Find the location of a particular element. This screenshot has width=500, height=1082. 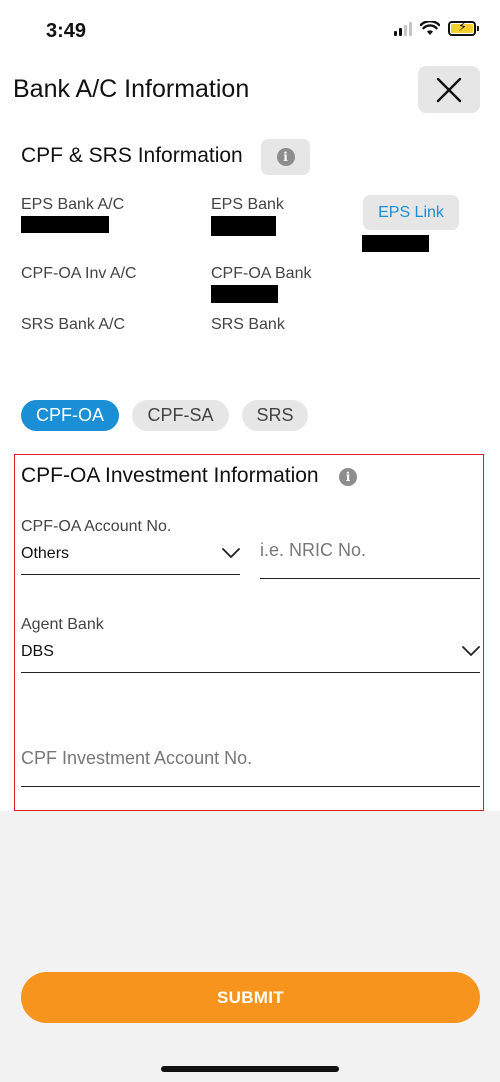

account-no-label: CPF-OA Account No. is located at coordinates (96, 526).